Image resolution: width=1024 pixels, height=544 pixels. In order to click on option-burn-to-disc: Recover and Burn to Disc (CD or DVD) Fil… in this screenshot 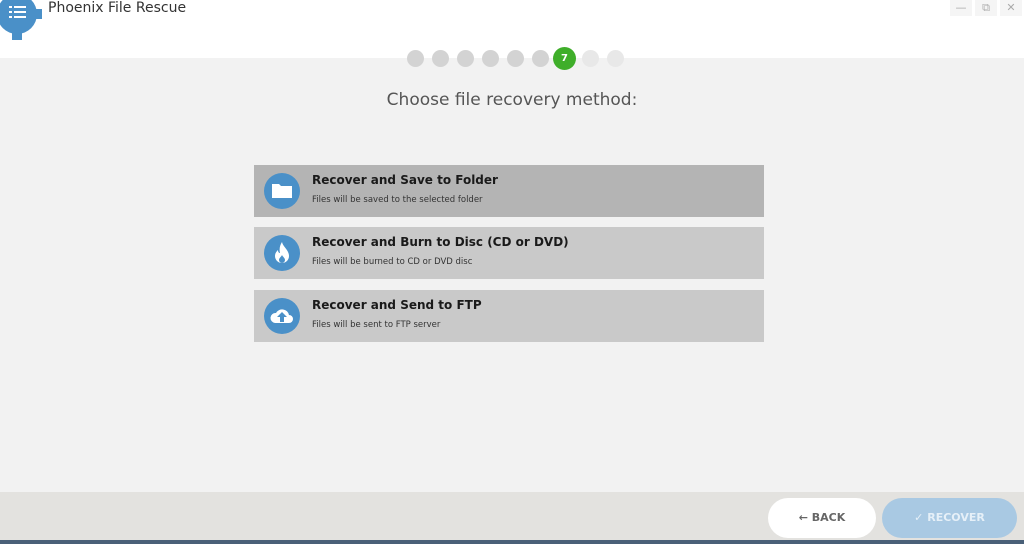, I will do `click(509, 253)`.